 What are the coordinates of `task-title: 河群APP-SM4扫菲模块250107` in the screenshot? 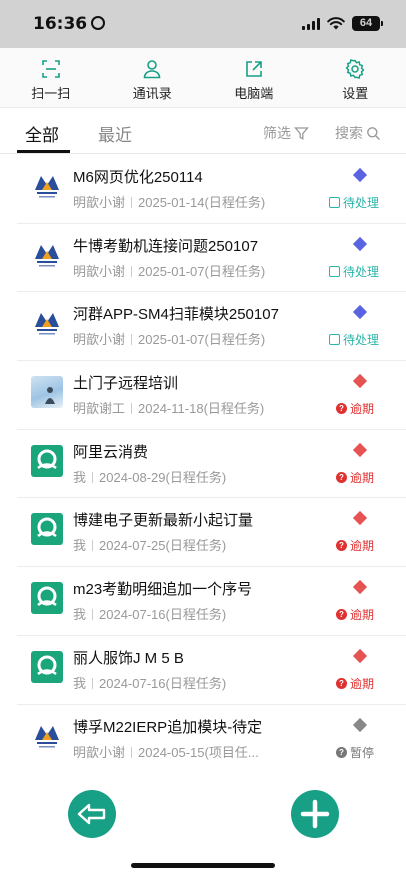 It's located at (176, 315).